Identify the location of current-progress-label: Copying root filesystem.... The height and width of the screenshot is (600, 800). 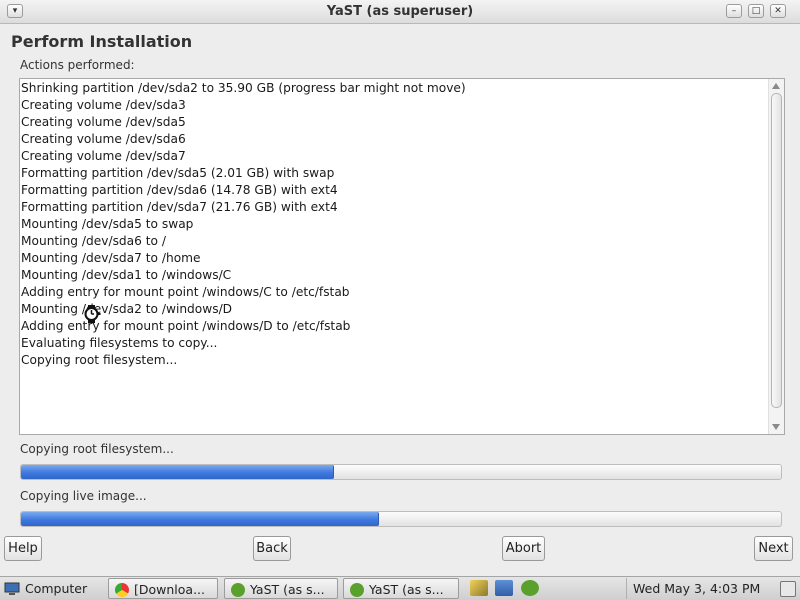
(97, 449).